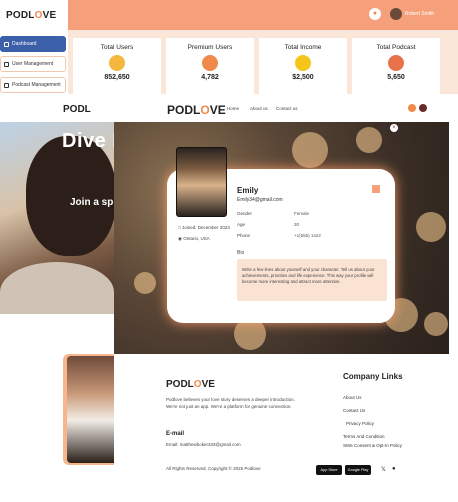  Describe the element at coordinates (210, 77) in the screenshot. I see `stat-value: 4,782` at that location.